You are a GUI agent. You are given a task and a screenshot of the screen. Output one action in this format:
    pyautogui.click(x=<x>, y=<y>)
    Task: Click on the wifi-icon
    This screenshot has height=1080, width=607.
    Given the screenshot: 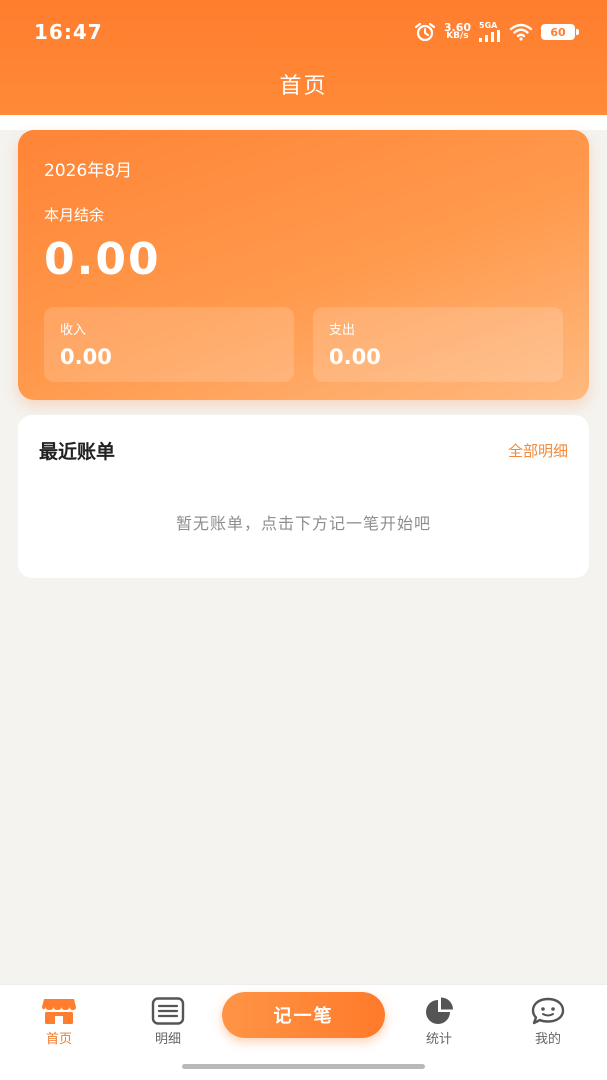 What is the action you would take?
    pyautogui.click(x=521, y=32)
    